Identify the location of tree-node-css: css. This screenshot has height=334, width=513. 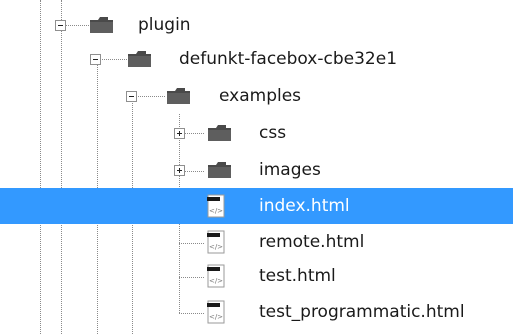
(256, 133).